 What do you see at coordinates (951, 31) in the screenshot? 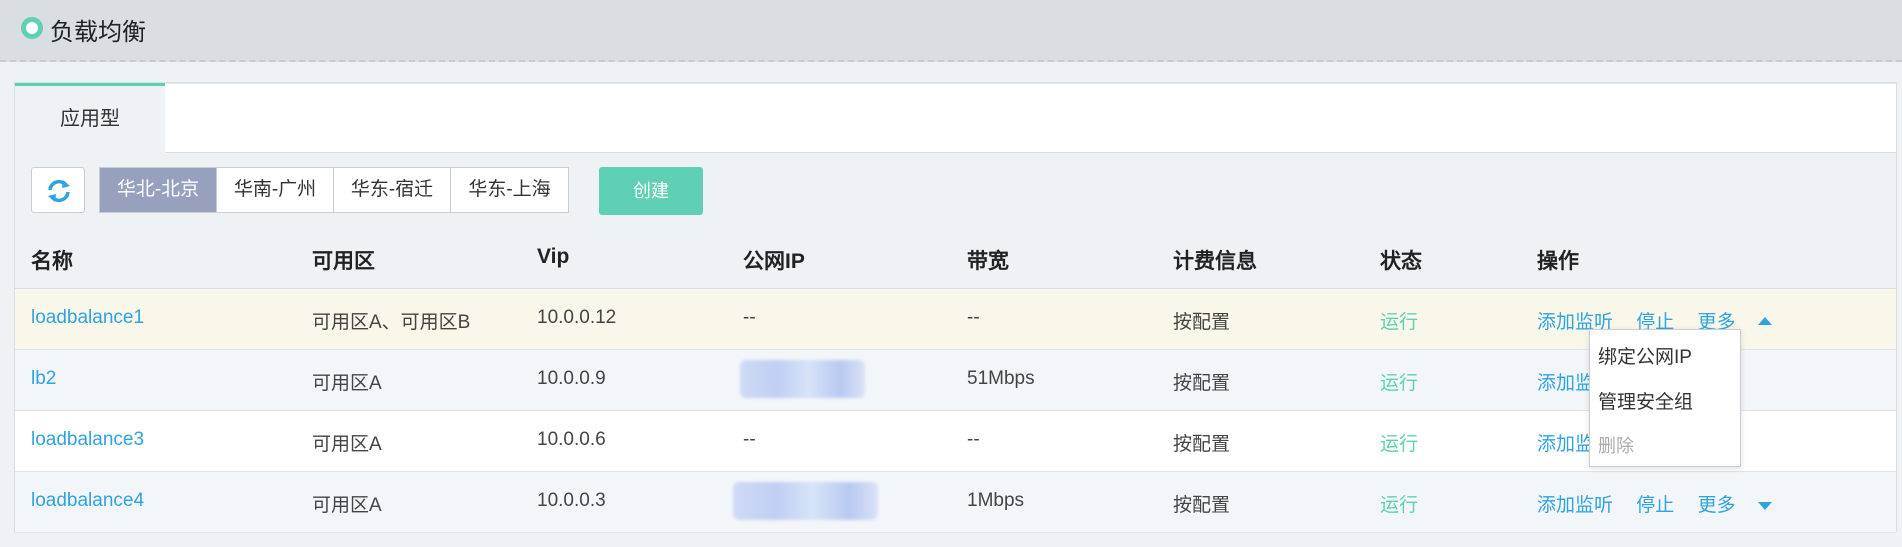
I see `page-header: 负载均衡` at bounding box center [951, 31].